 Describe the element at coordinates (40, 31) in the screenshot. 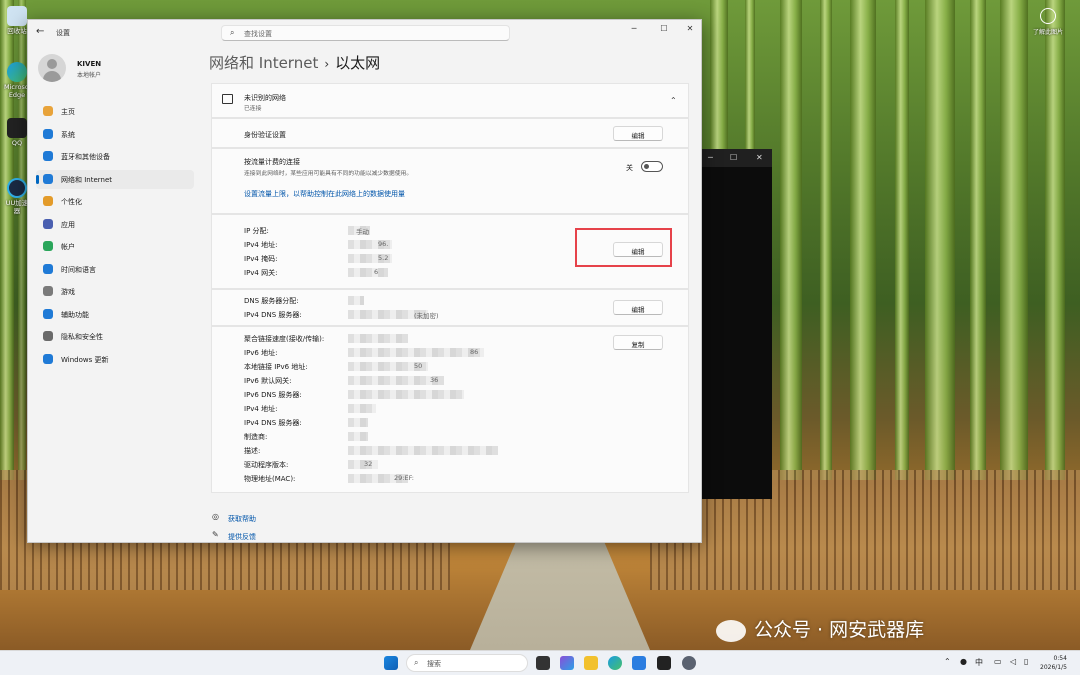

I see `back-arrow-icon: ←` at that location.